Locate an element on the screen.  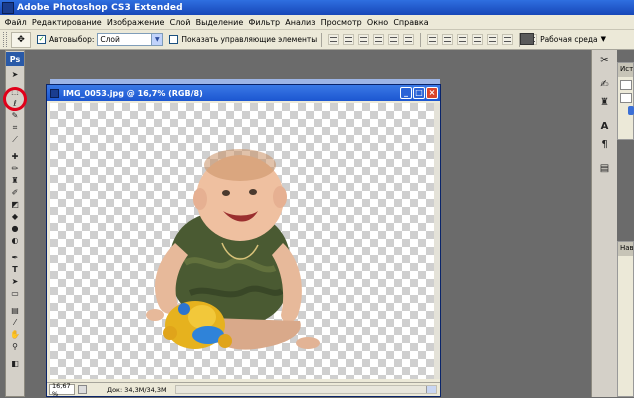
autoselect-value: Слой is located at coordinates (110, 39).